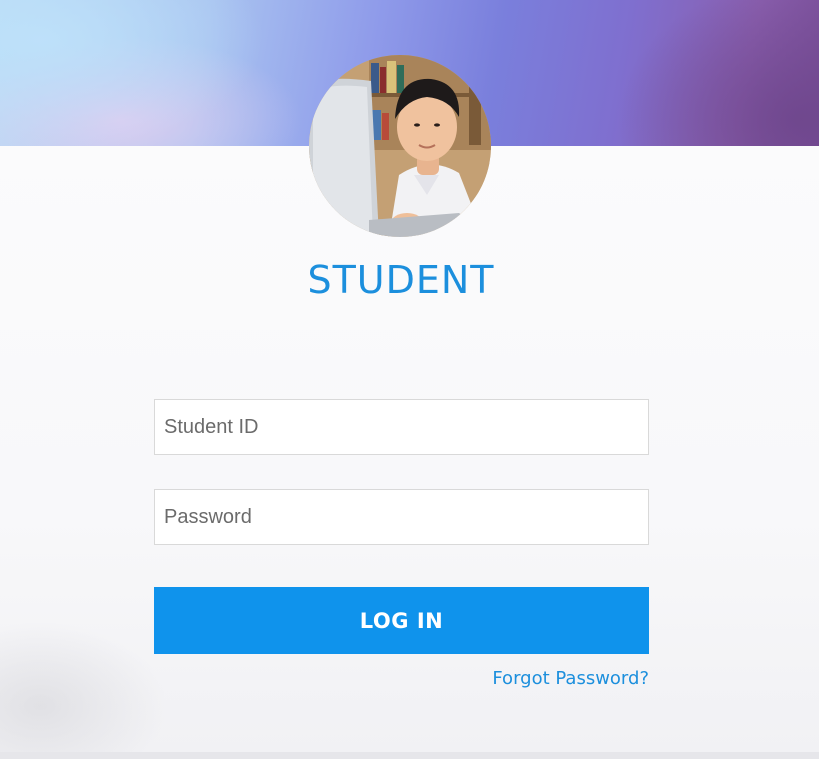  What do you see at coordinates (401, 427) in the screenshot?
I see `student-id-input` at bounding box center [401, 427].